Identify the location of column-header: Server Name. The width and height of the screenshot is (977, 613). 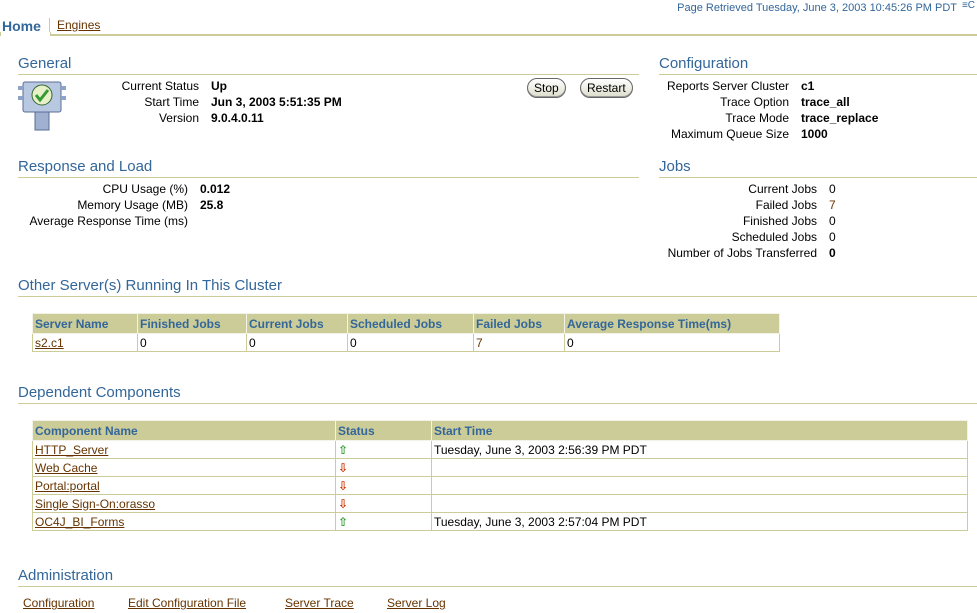
(85, 323).